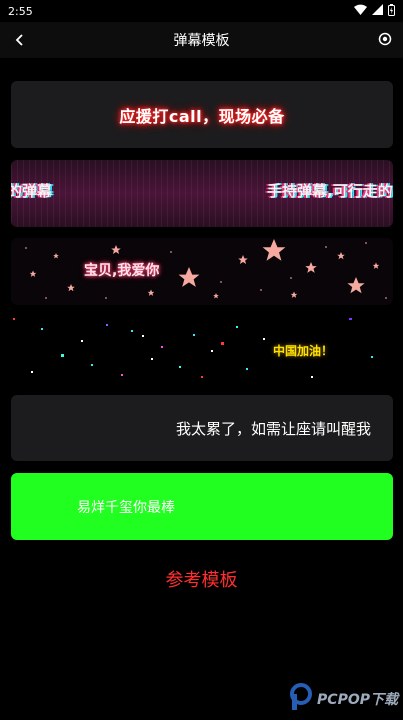  I want to click on settings-button, so click(385, 40).